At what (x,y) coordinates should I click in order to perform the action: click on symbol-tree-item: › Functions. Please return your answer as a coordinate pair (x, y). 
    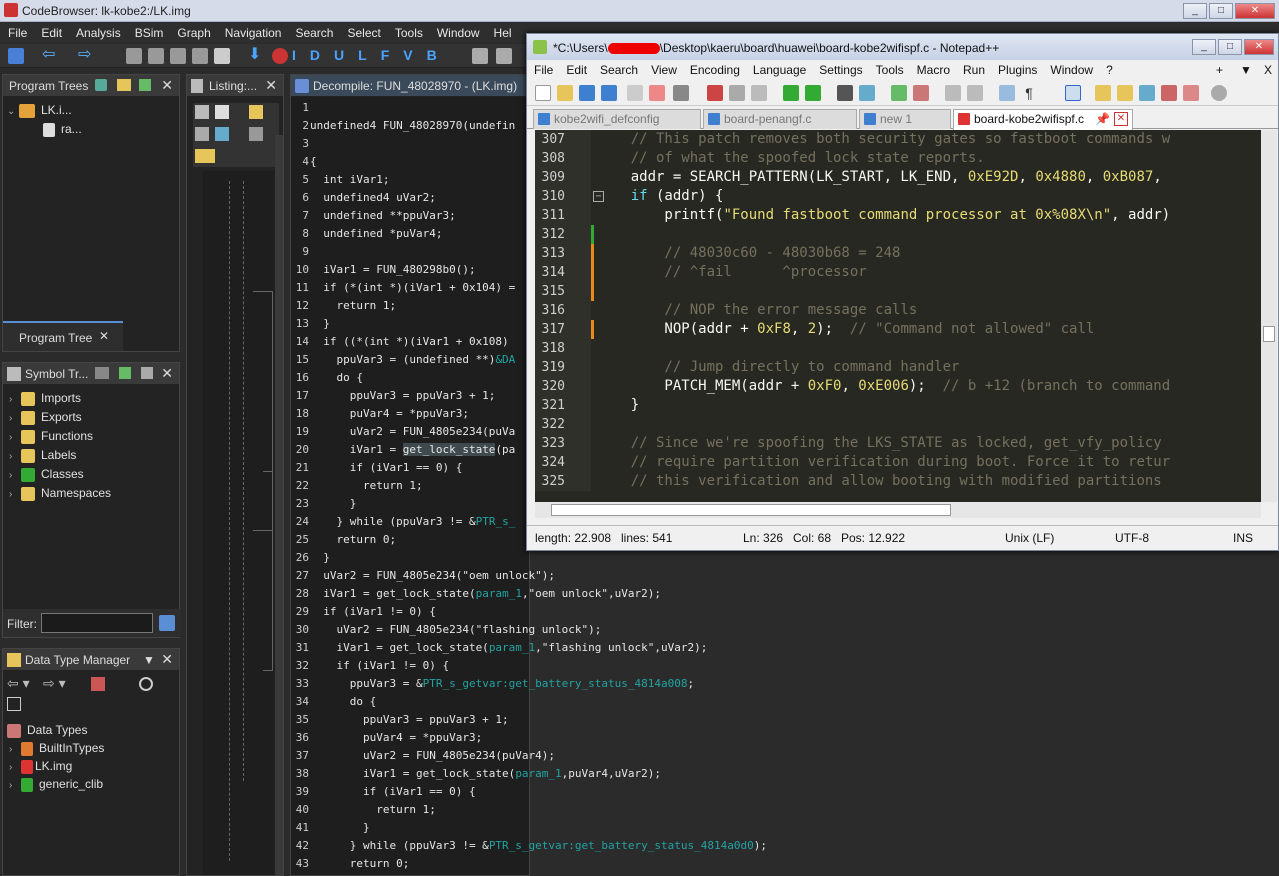
    Looking at the image, I should click on (51, 436).